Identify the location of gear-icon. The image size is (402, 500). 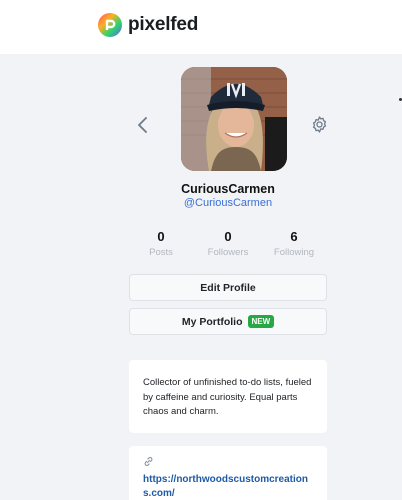
(319, 124).